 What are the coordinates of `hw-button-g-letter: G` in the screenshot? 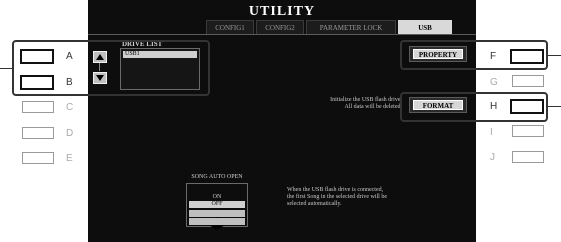 It's located at (494, 82).